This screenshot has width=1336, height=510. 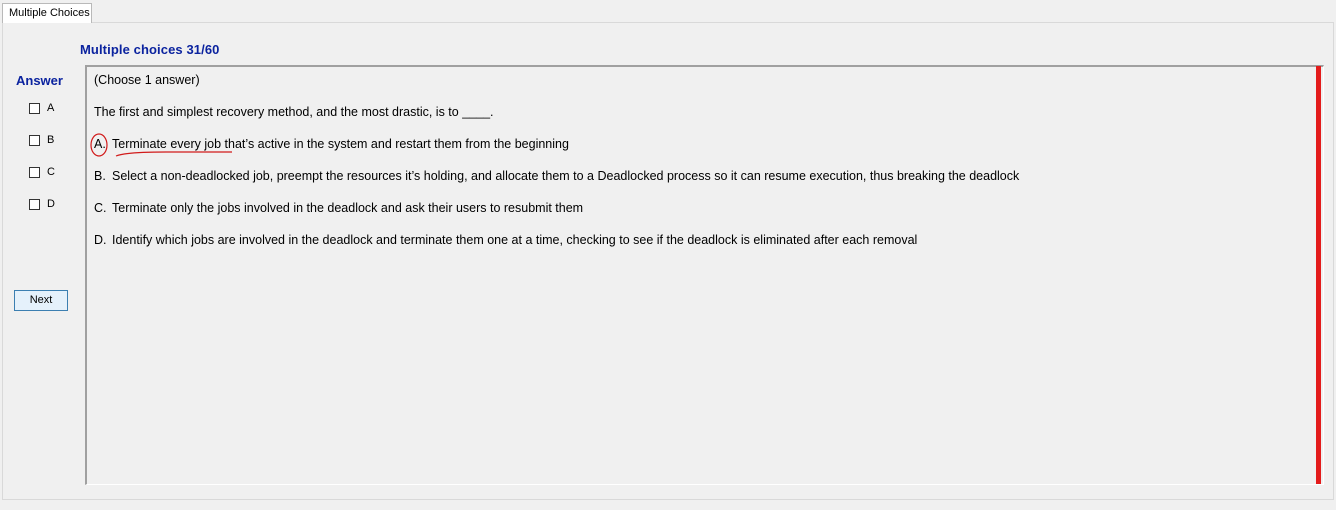 I want to click on choice-b: B, so click(x=41, y=140).